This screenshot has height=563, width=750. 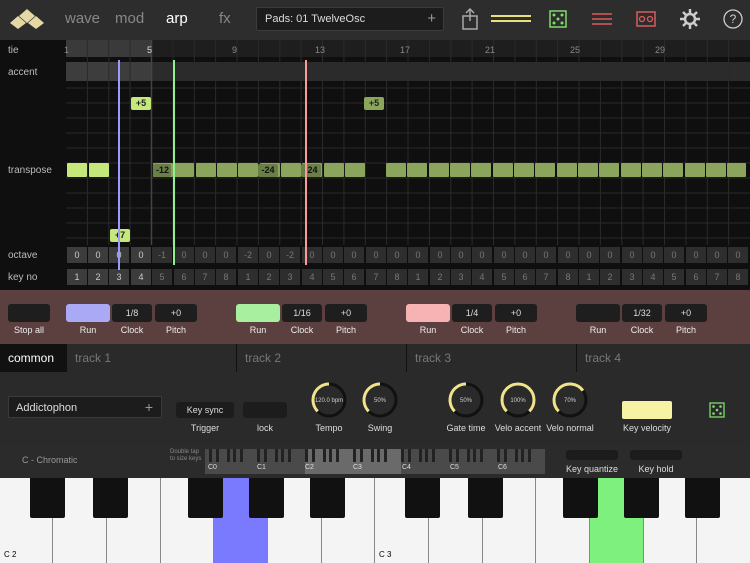 I want to click on clock-select-track-1: 1/8, so click(x=132, y=313).